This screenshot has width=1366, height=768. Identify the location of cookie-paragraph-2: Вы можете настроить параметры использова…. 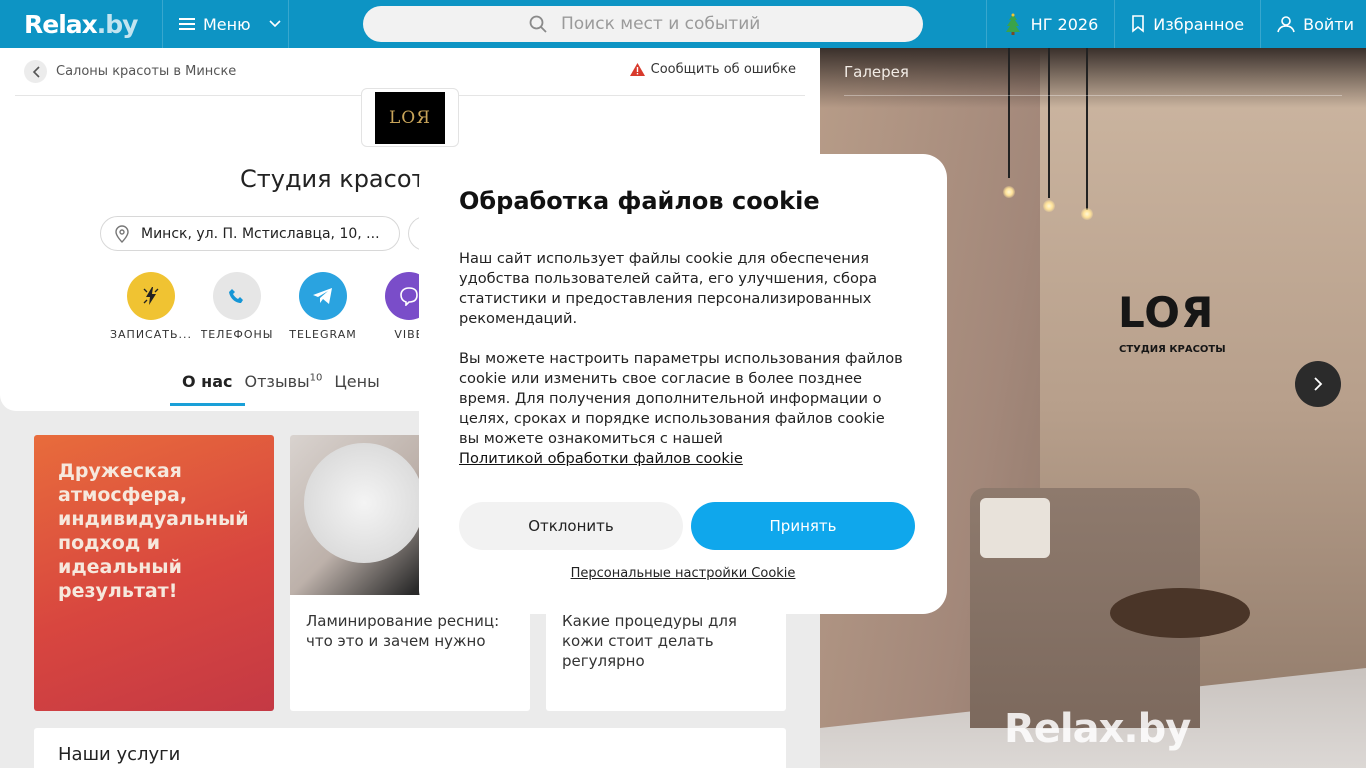
(681, 398).